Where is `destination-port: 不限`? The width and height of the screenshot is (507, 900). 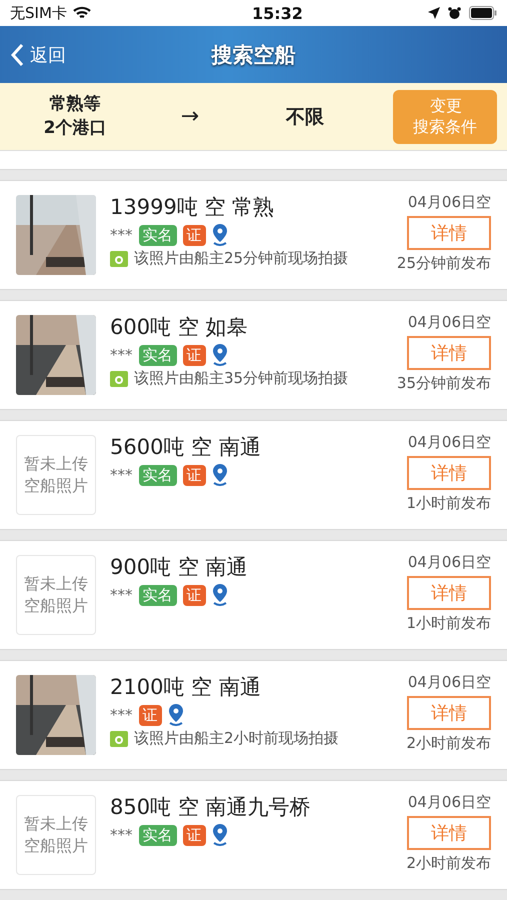 destination-port: 不限 is located at coordinates (304, 117).